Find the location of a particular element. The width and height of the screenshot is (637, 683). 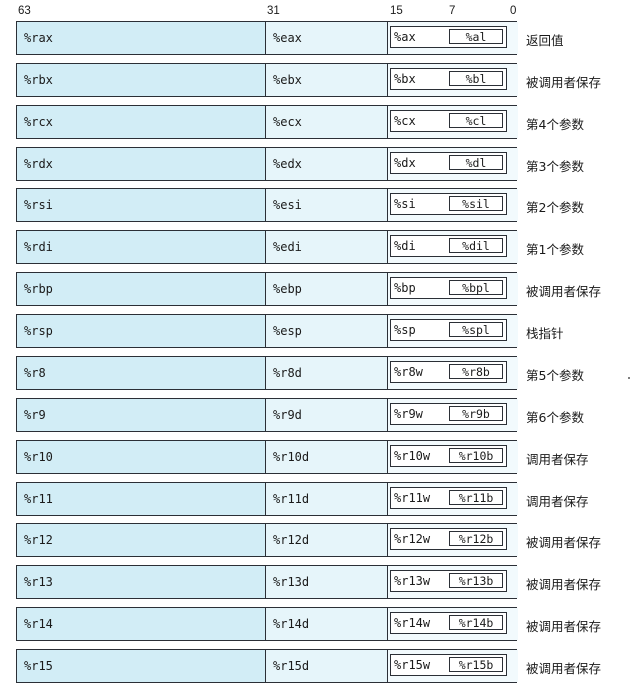

reg8-name: %bpl is located at coordinates (476, 288).